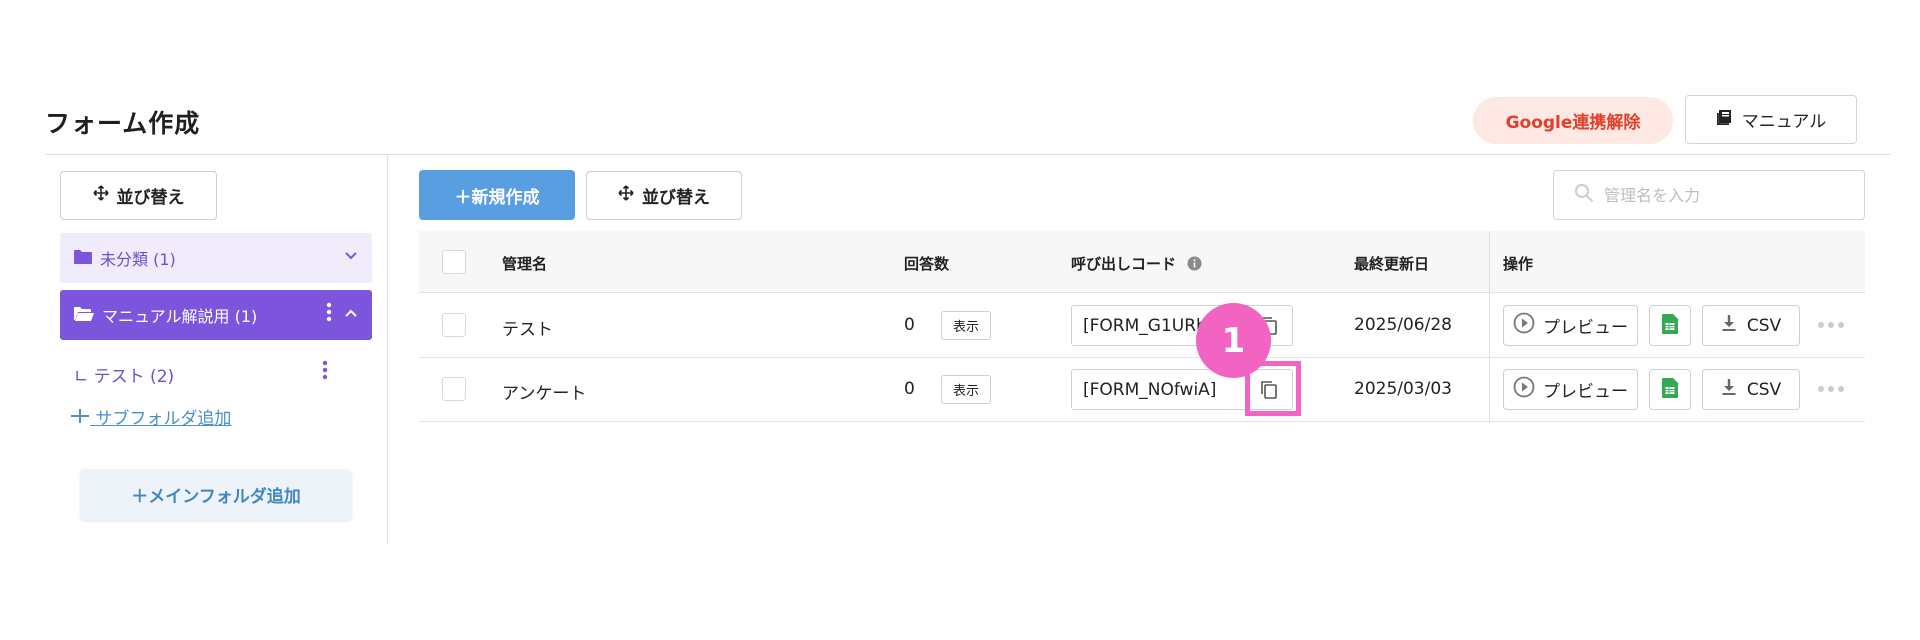 The height and width of the screenshot is (640, 1920). I want to click on google-unlink-button: Google連携解除, so click(1573, 120).